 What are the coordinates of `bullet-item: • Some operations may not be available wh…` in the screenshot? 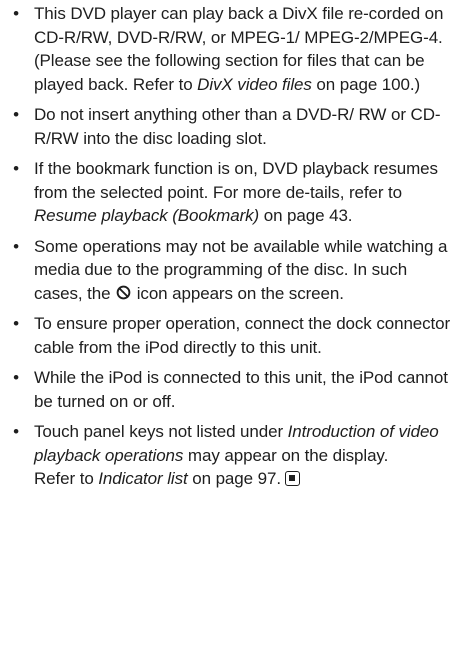 It's located at (231, 270).